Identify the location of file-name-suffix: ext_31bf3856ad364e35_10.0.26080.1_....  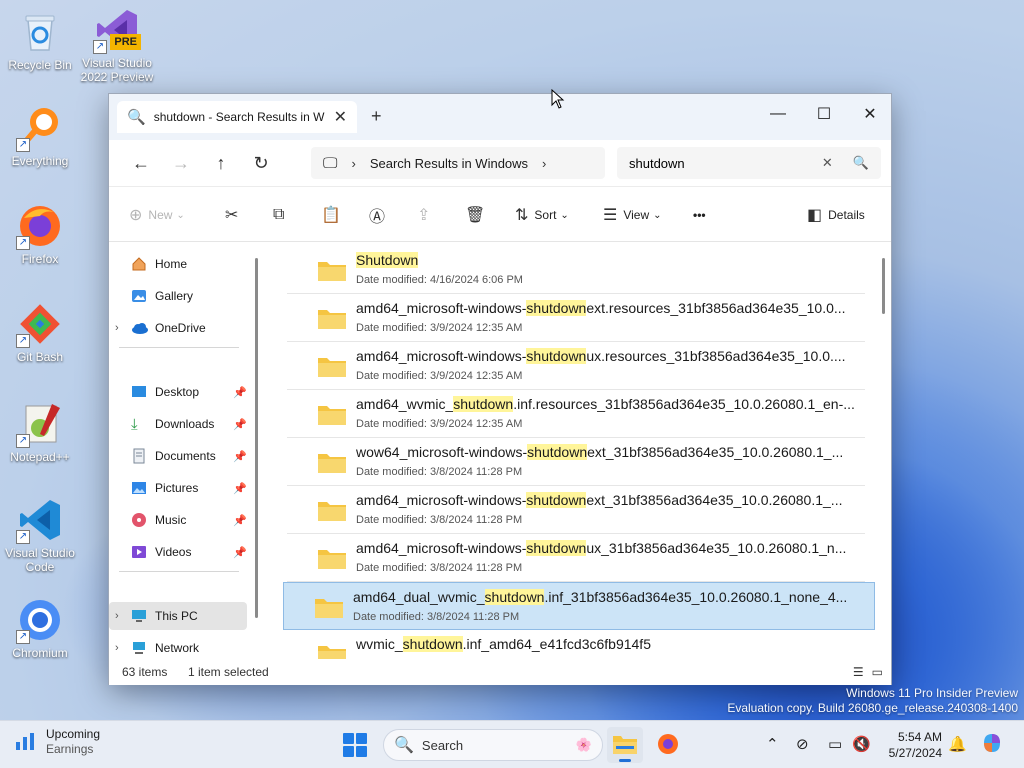
(714, 500).